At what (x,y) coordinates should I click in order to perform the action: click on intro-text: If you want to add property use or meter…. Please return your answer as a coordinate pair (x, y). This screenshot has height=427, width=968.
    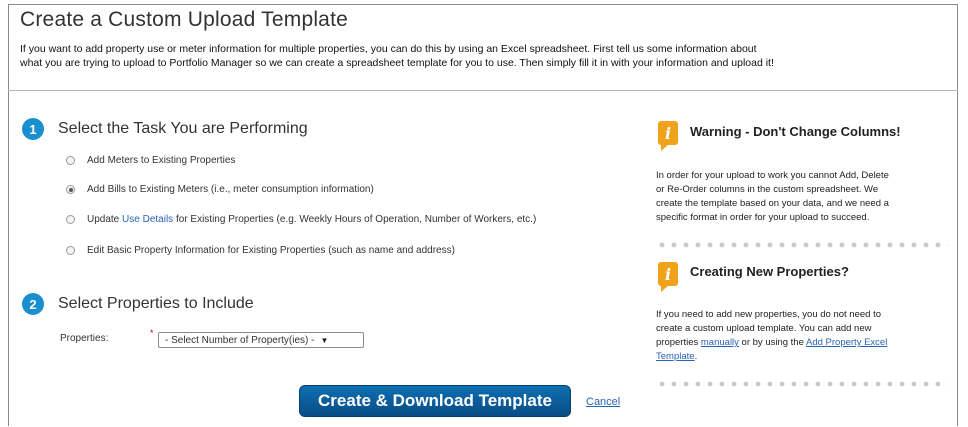
    Looking at the image, I should click on (485, 56).